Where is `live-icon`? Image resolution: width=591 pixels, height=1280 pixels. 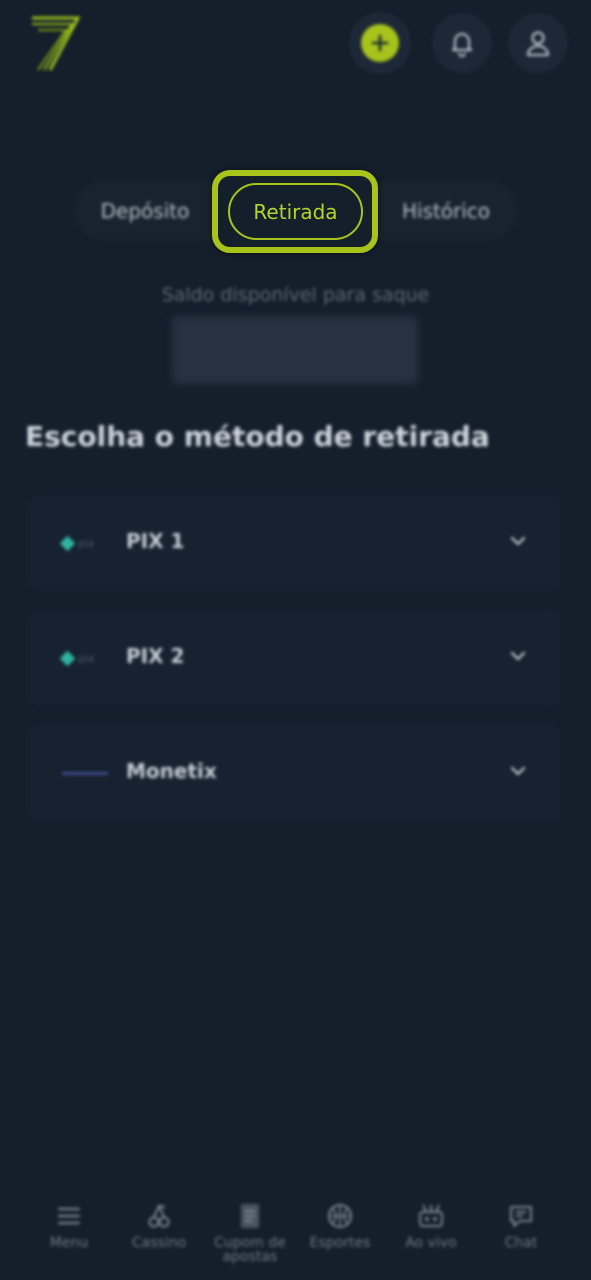
live-icon is located at coordinates (431, 1216).